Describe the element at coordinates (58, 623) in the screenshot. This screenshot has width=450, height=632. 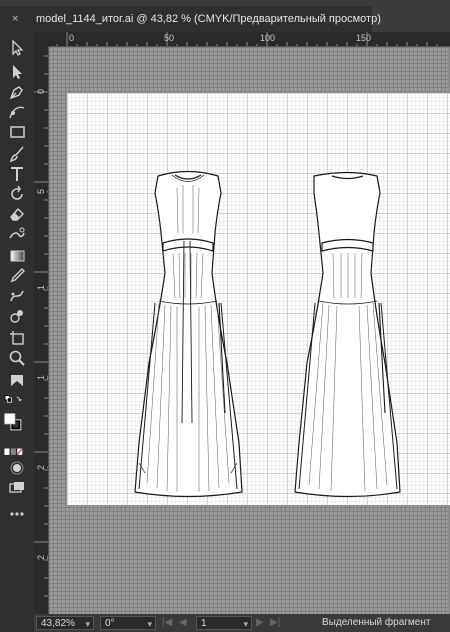
I see `zoom-value: 43,82%` at that location.